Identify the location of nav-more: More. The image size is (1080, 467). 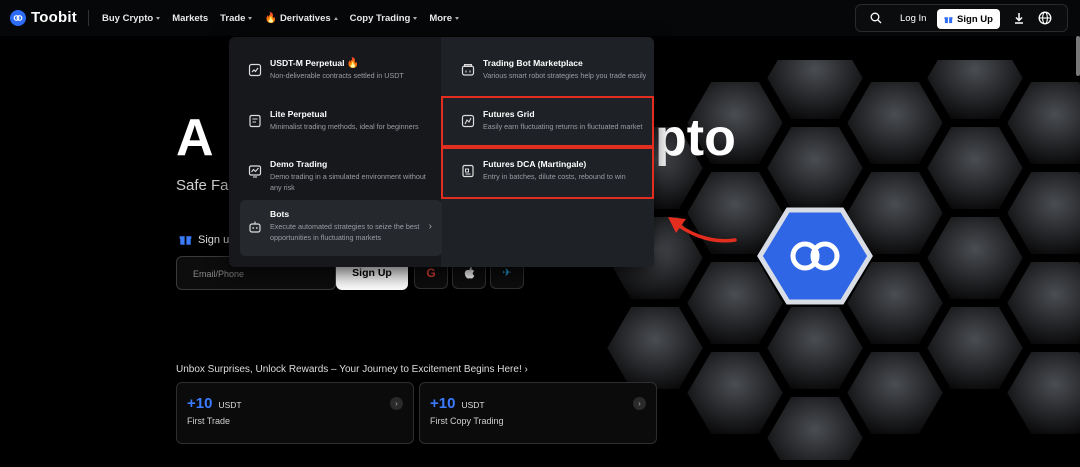
(444, 18).